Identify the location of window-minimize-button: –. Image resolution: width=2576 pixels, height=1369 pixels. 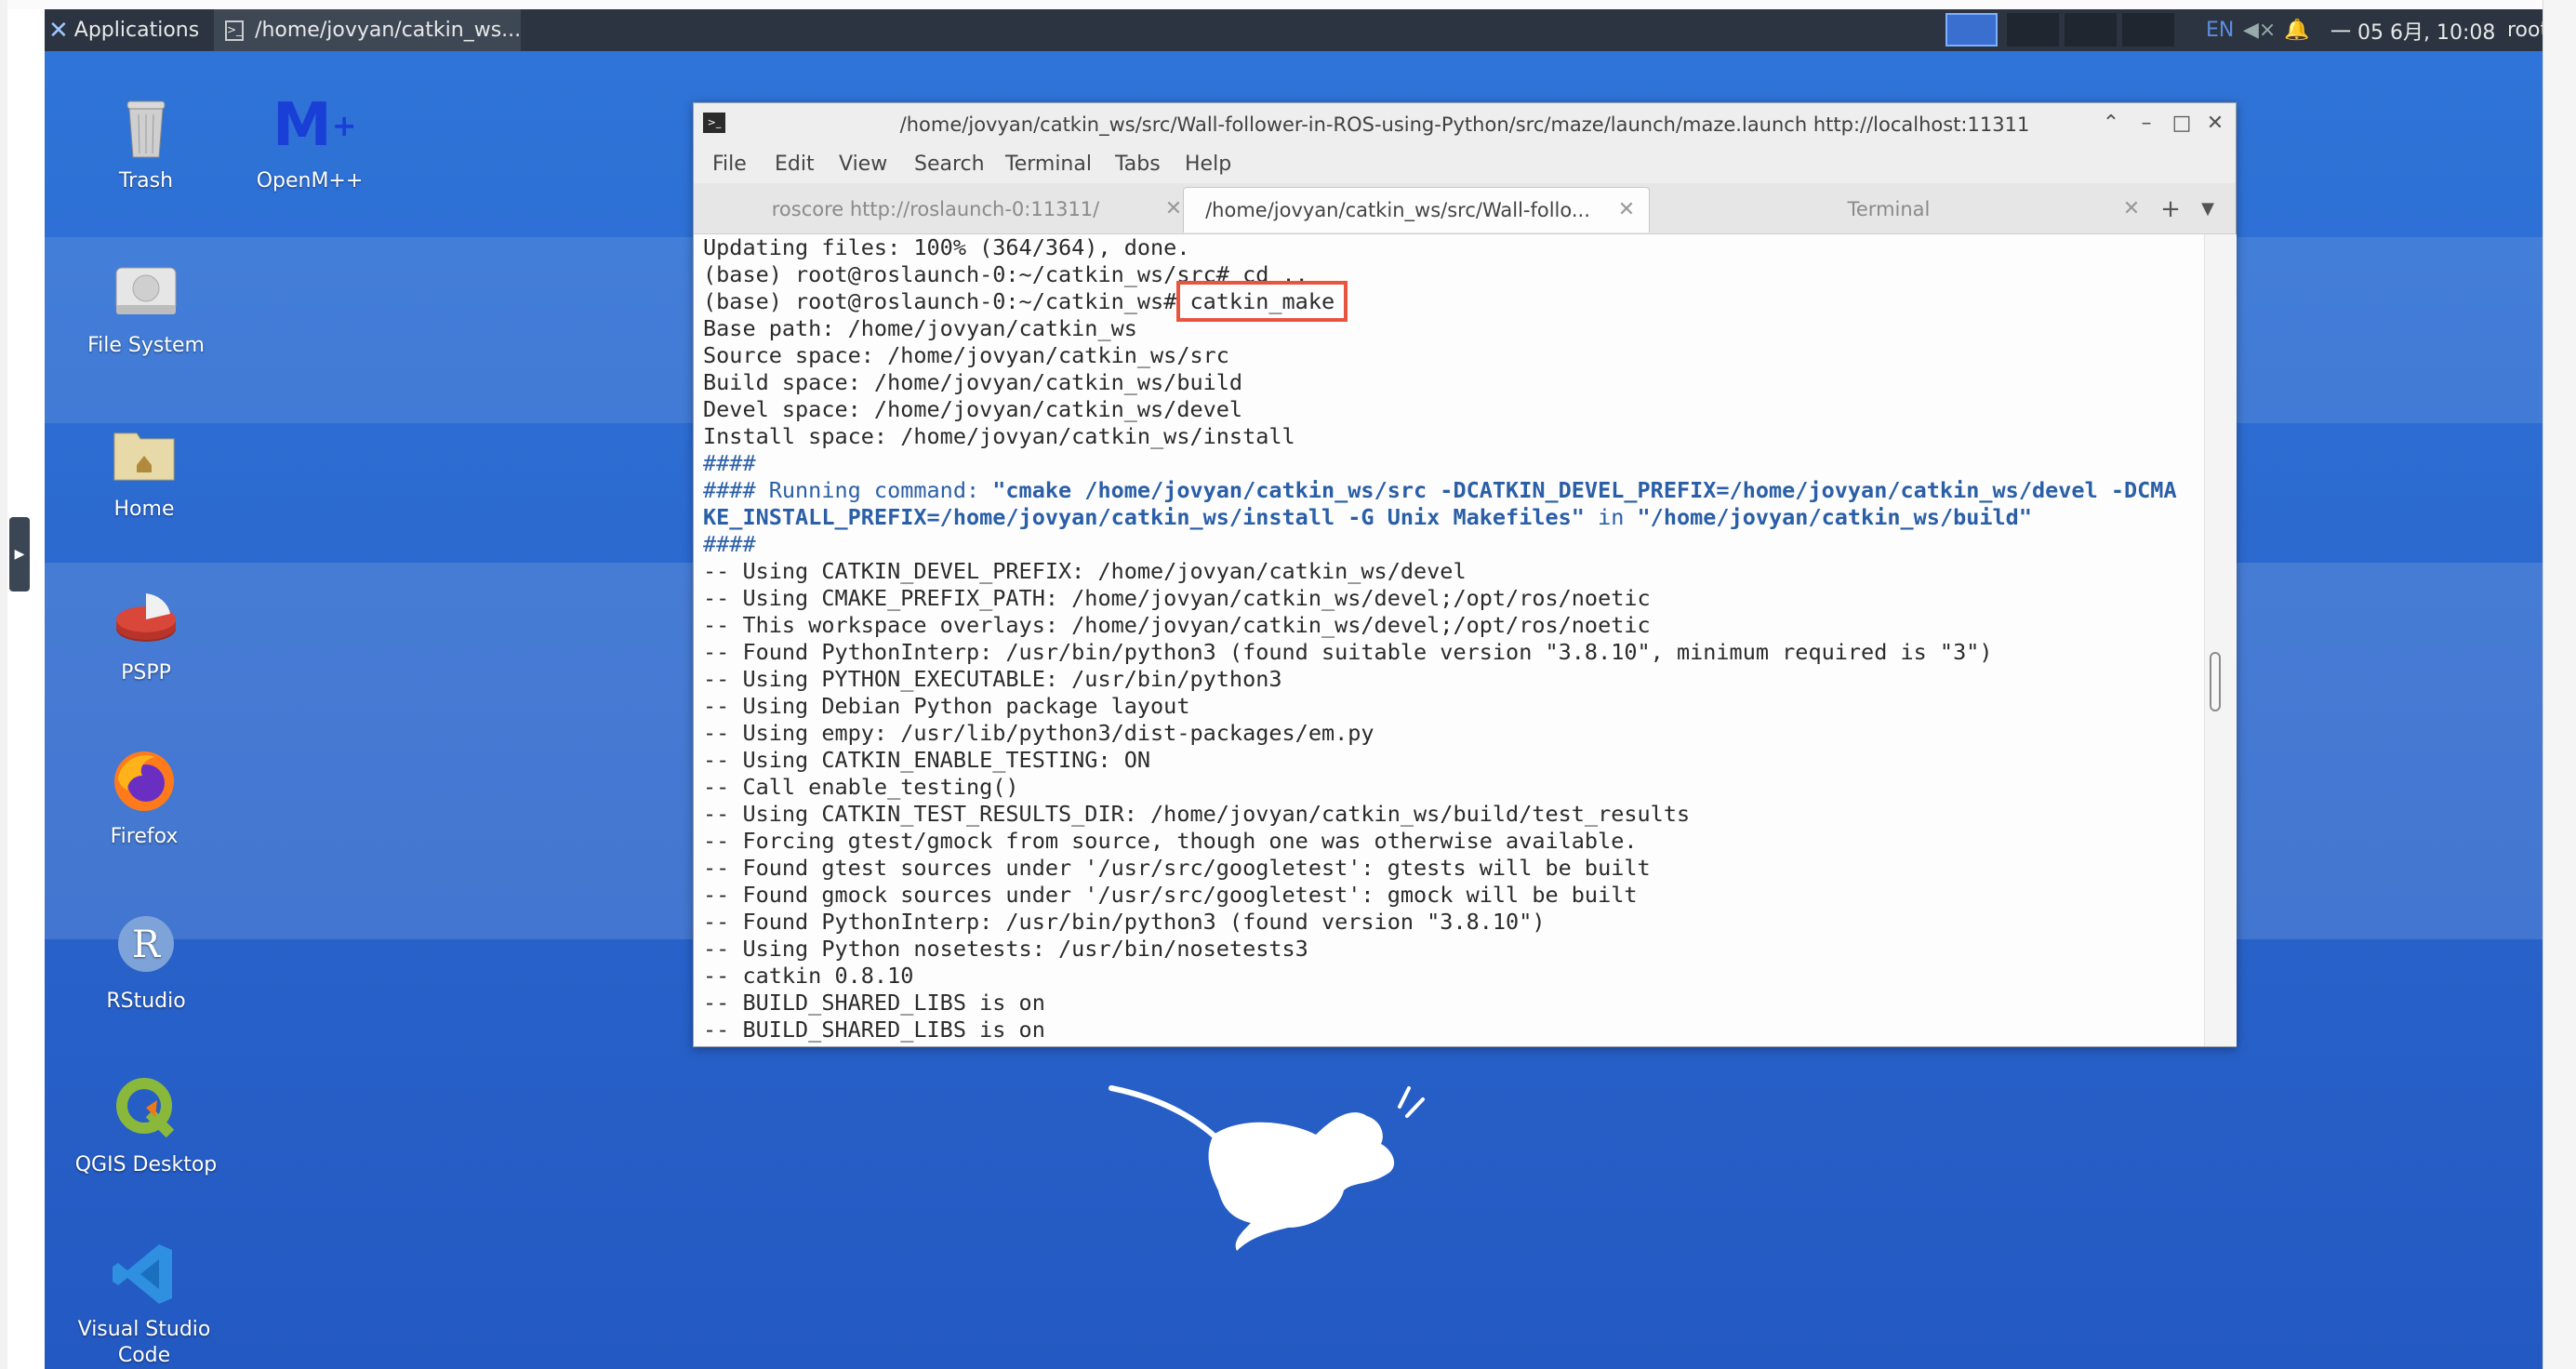
(2146, 124).